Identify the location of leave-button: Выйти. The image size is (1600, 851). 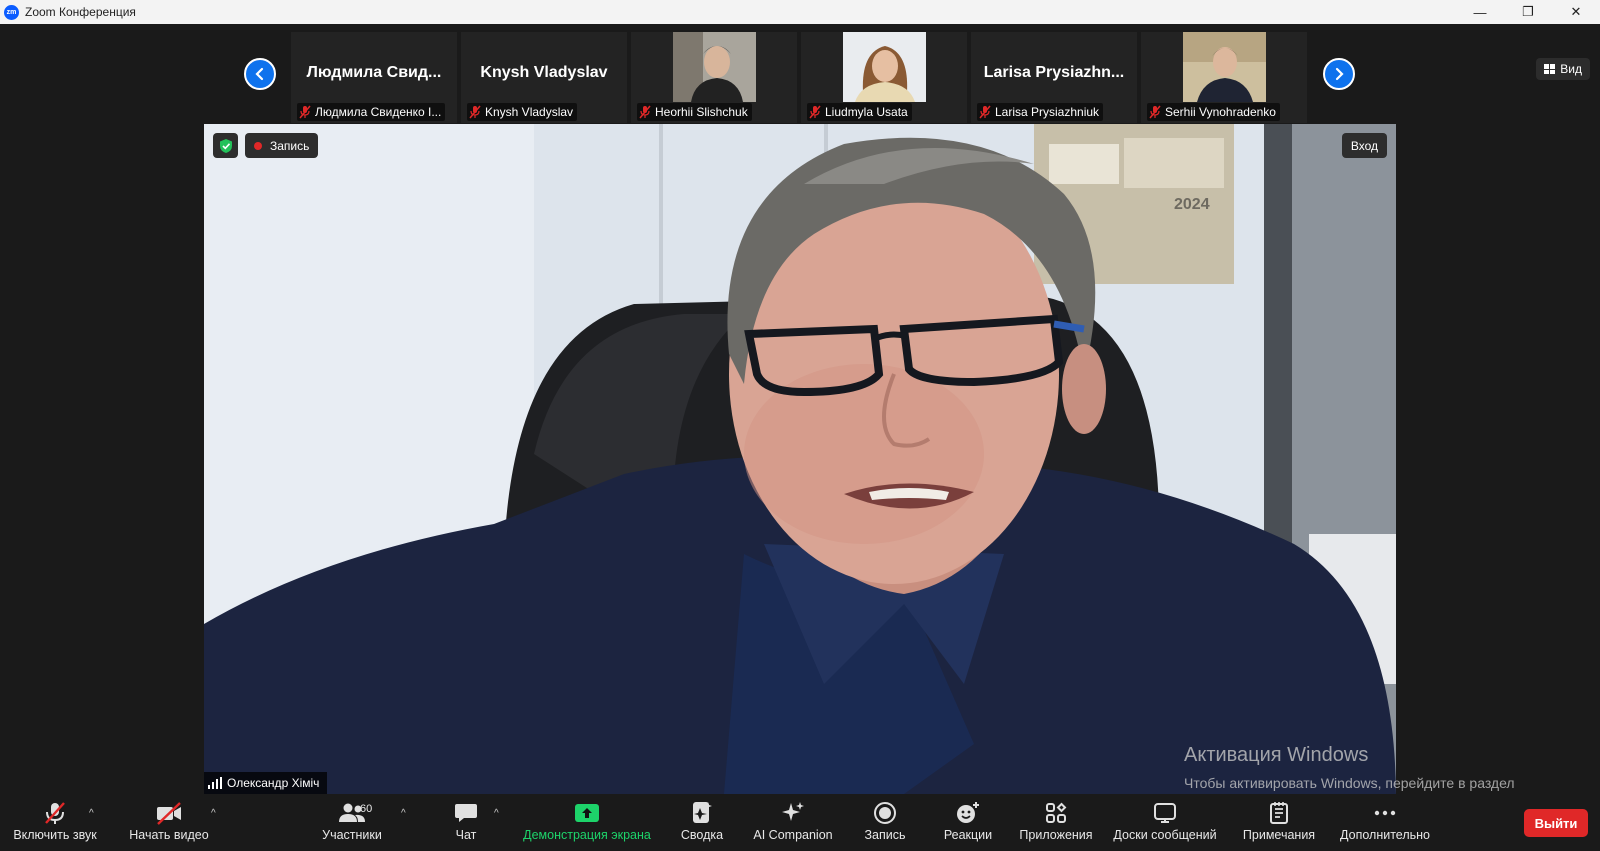
(1556, 823).